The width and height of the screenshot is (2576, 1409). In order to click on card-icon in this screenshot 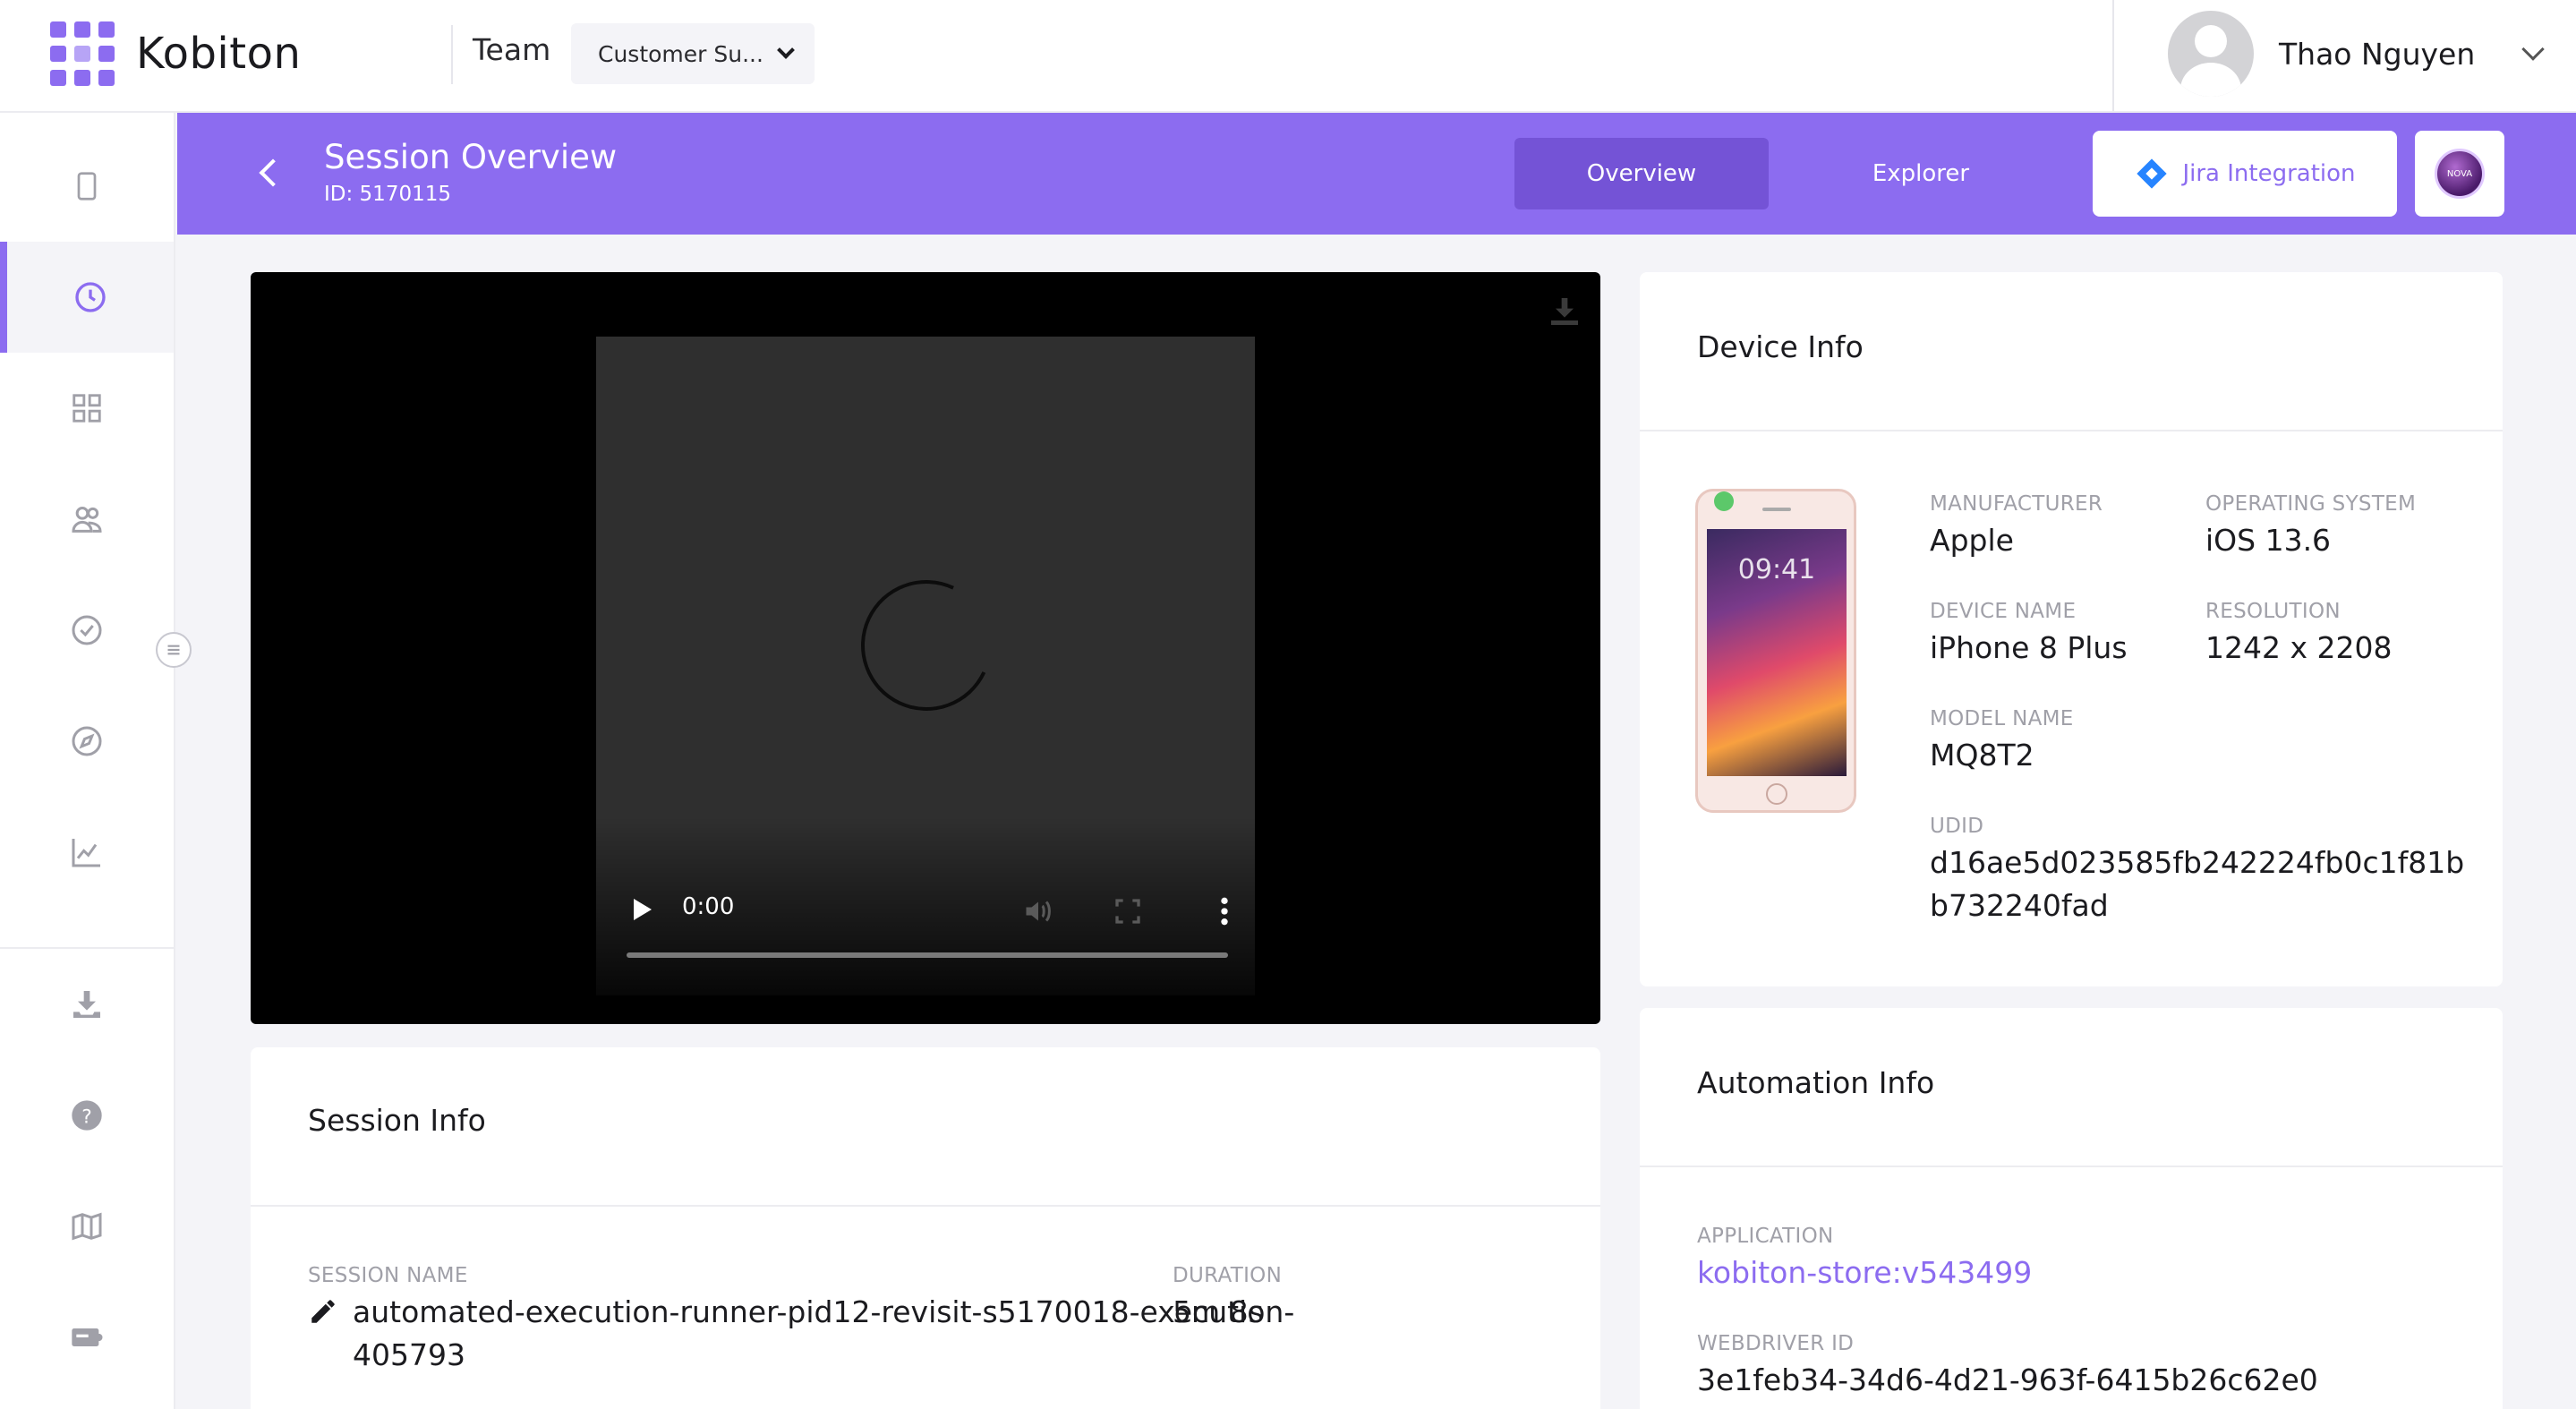, I will do `click(87, 1337)`.